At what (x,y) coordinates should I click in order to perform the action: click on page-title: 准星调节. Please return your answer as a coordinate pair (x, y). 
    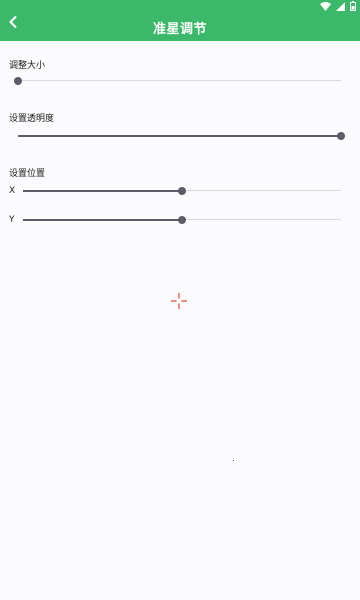
    Looking at the image, I should click on (179, 29).